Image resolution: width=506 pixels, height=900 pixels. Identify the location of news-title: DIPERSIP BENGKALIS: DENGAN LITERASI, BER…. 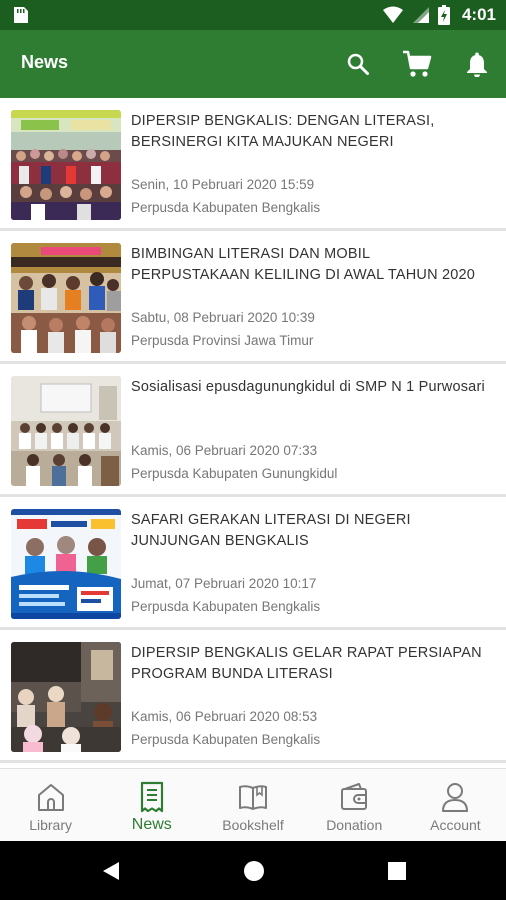
(283, 131).